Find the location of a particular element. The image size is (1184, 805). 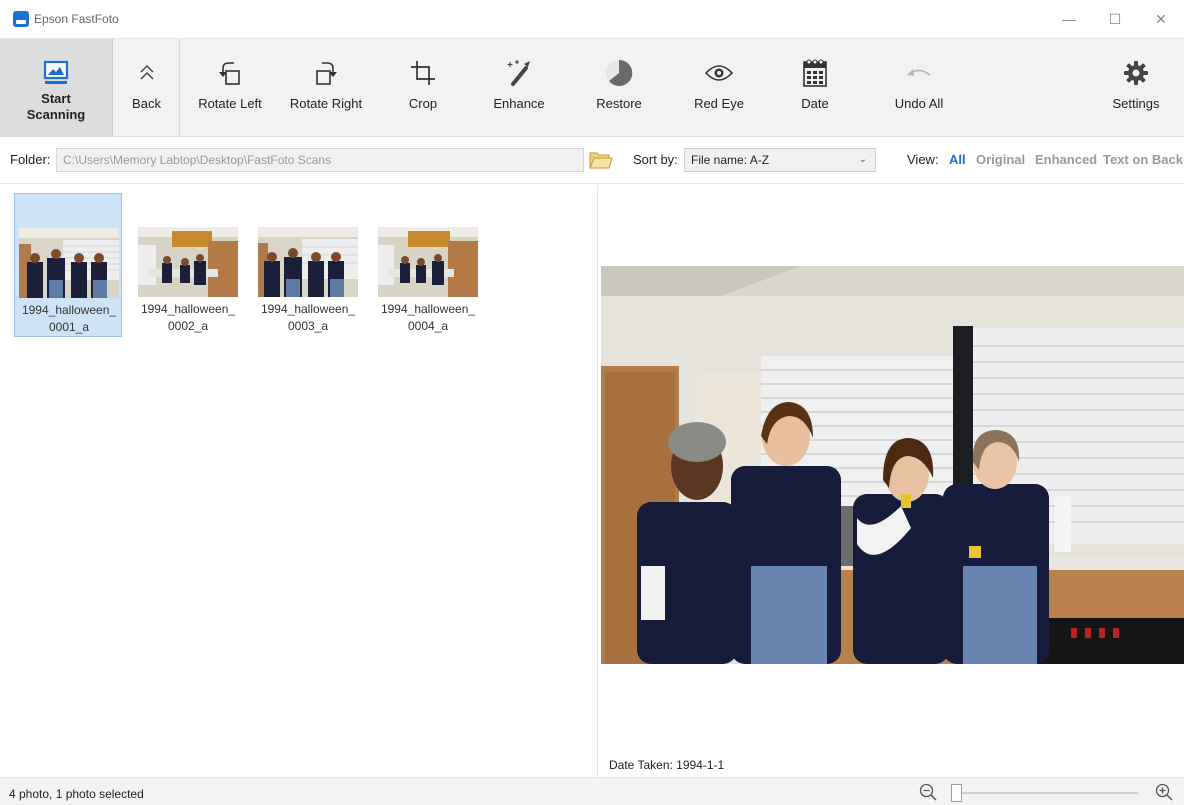

folder-label: Folder: is located at coordinates (30, 159).